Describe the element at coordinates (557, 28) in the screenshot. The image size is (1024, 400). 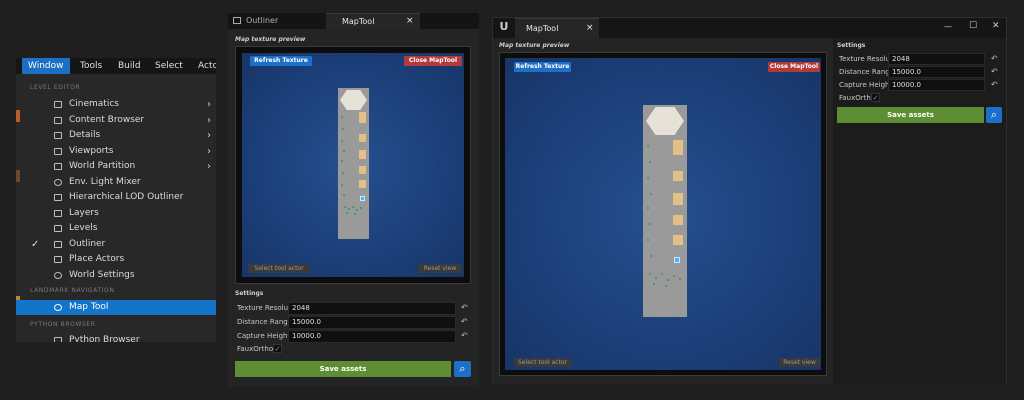
I see `tab-maptool-window: MapTool ×` at that location.